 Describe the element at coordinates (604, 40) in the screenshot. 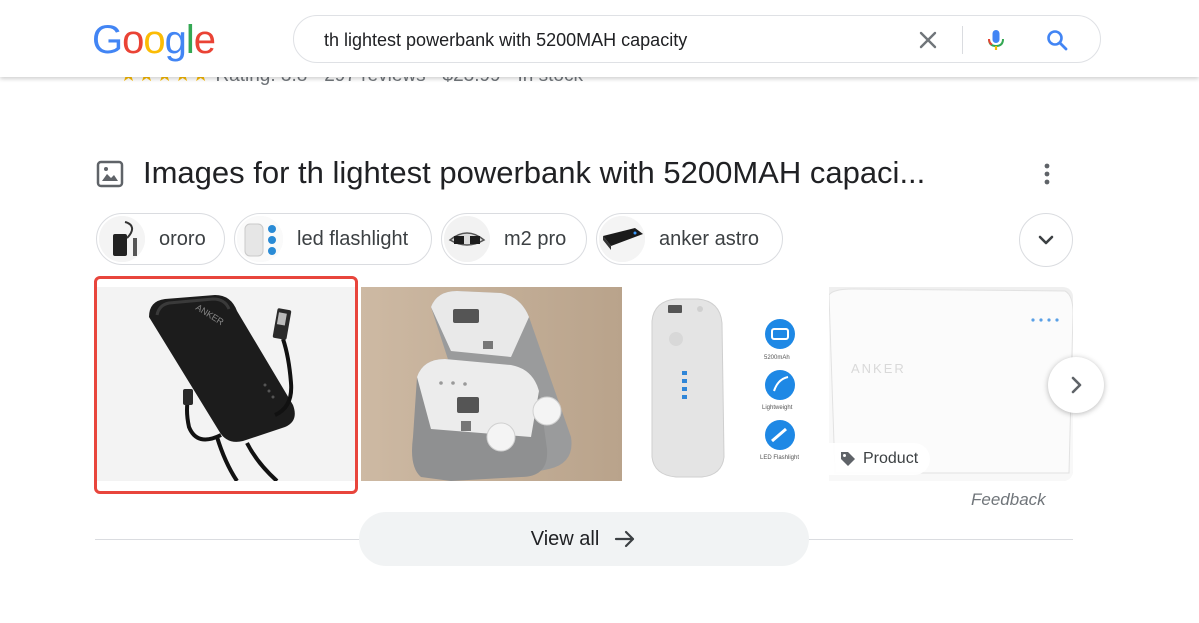

I see `search-input` at that location.